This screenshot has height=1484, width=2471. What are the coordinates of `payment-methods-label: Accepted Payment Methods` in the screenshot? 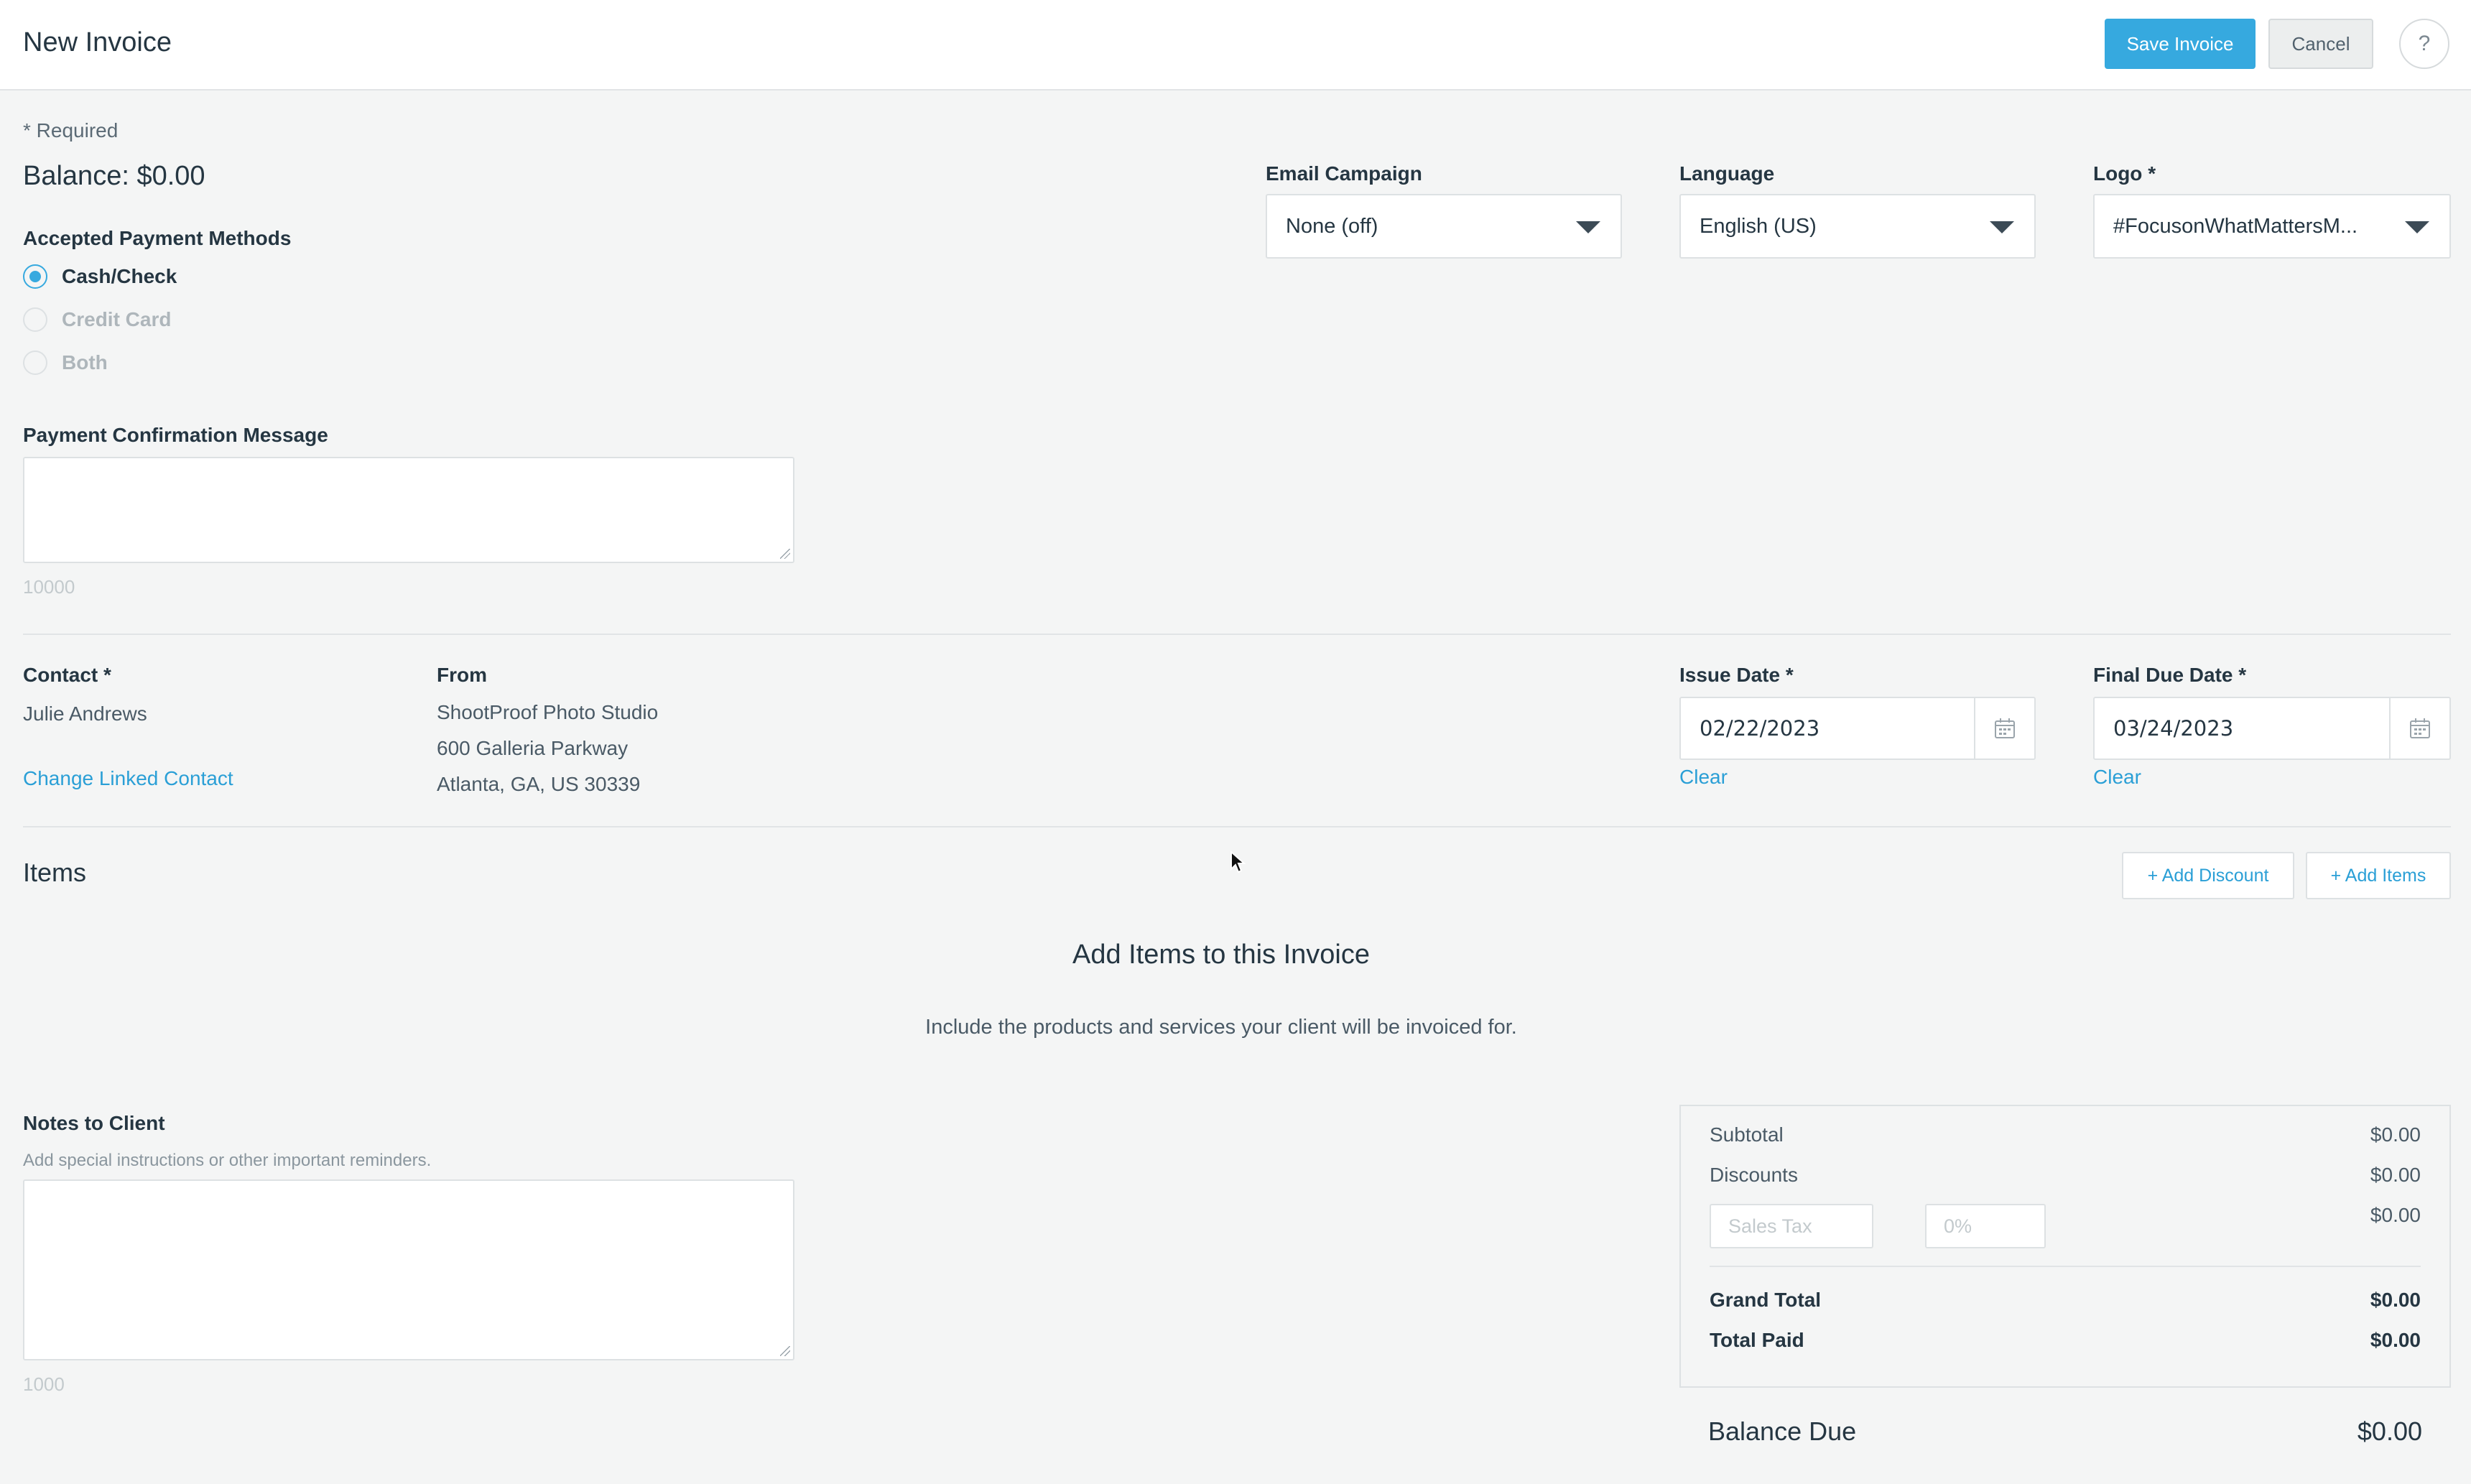 It's located at (157, 238).